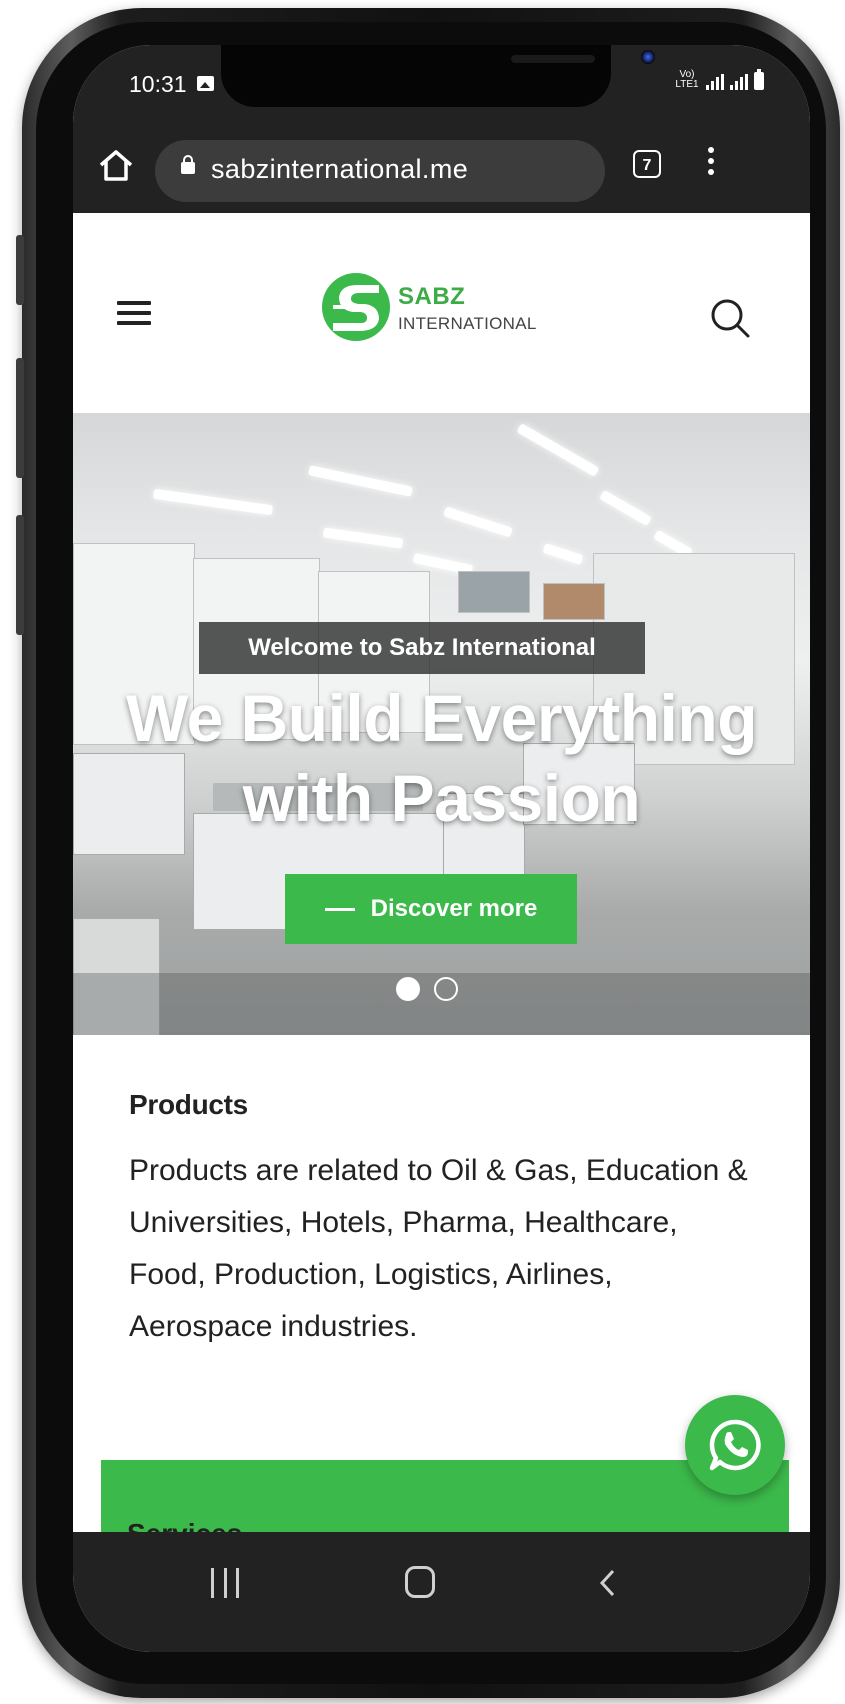 The width and height of the screenshot is (845, 1704). I want to click on whatsapp-icon, so click(735, 1445).